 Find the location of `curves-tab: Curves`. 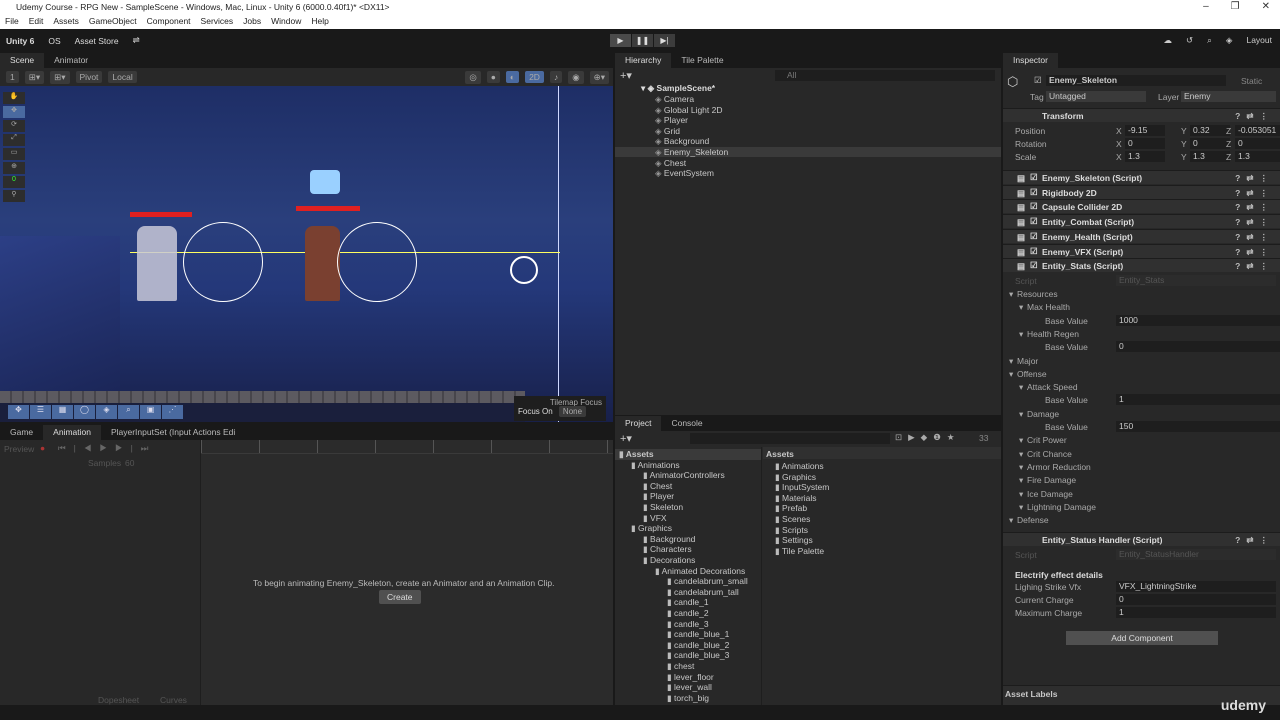

curves-tab: Curves is located at coordinates (173, 700).